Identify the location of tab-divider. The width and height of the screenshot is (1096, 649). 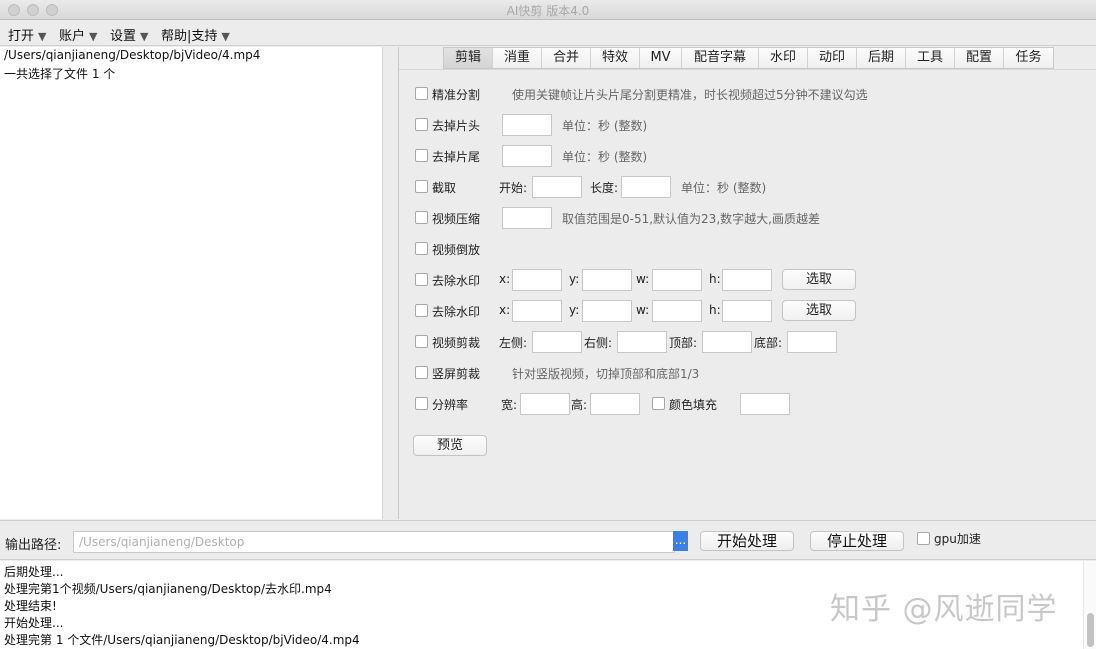
(747, 69).